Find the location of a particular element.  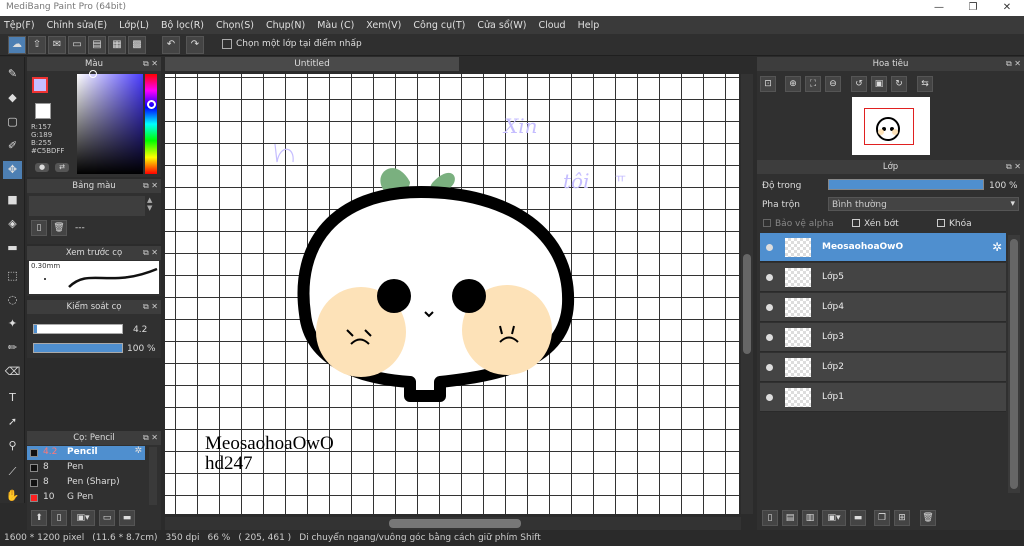

brush-item: 8 Pen is located at coordinates (86, 468).